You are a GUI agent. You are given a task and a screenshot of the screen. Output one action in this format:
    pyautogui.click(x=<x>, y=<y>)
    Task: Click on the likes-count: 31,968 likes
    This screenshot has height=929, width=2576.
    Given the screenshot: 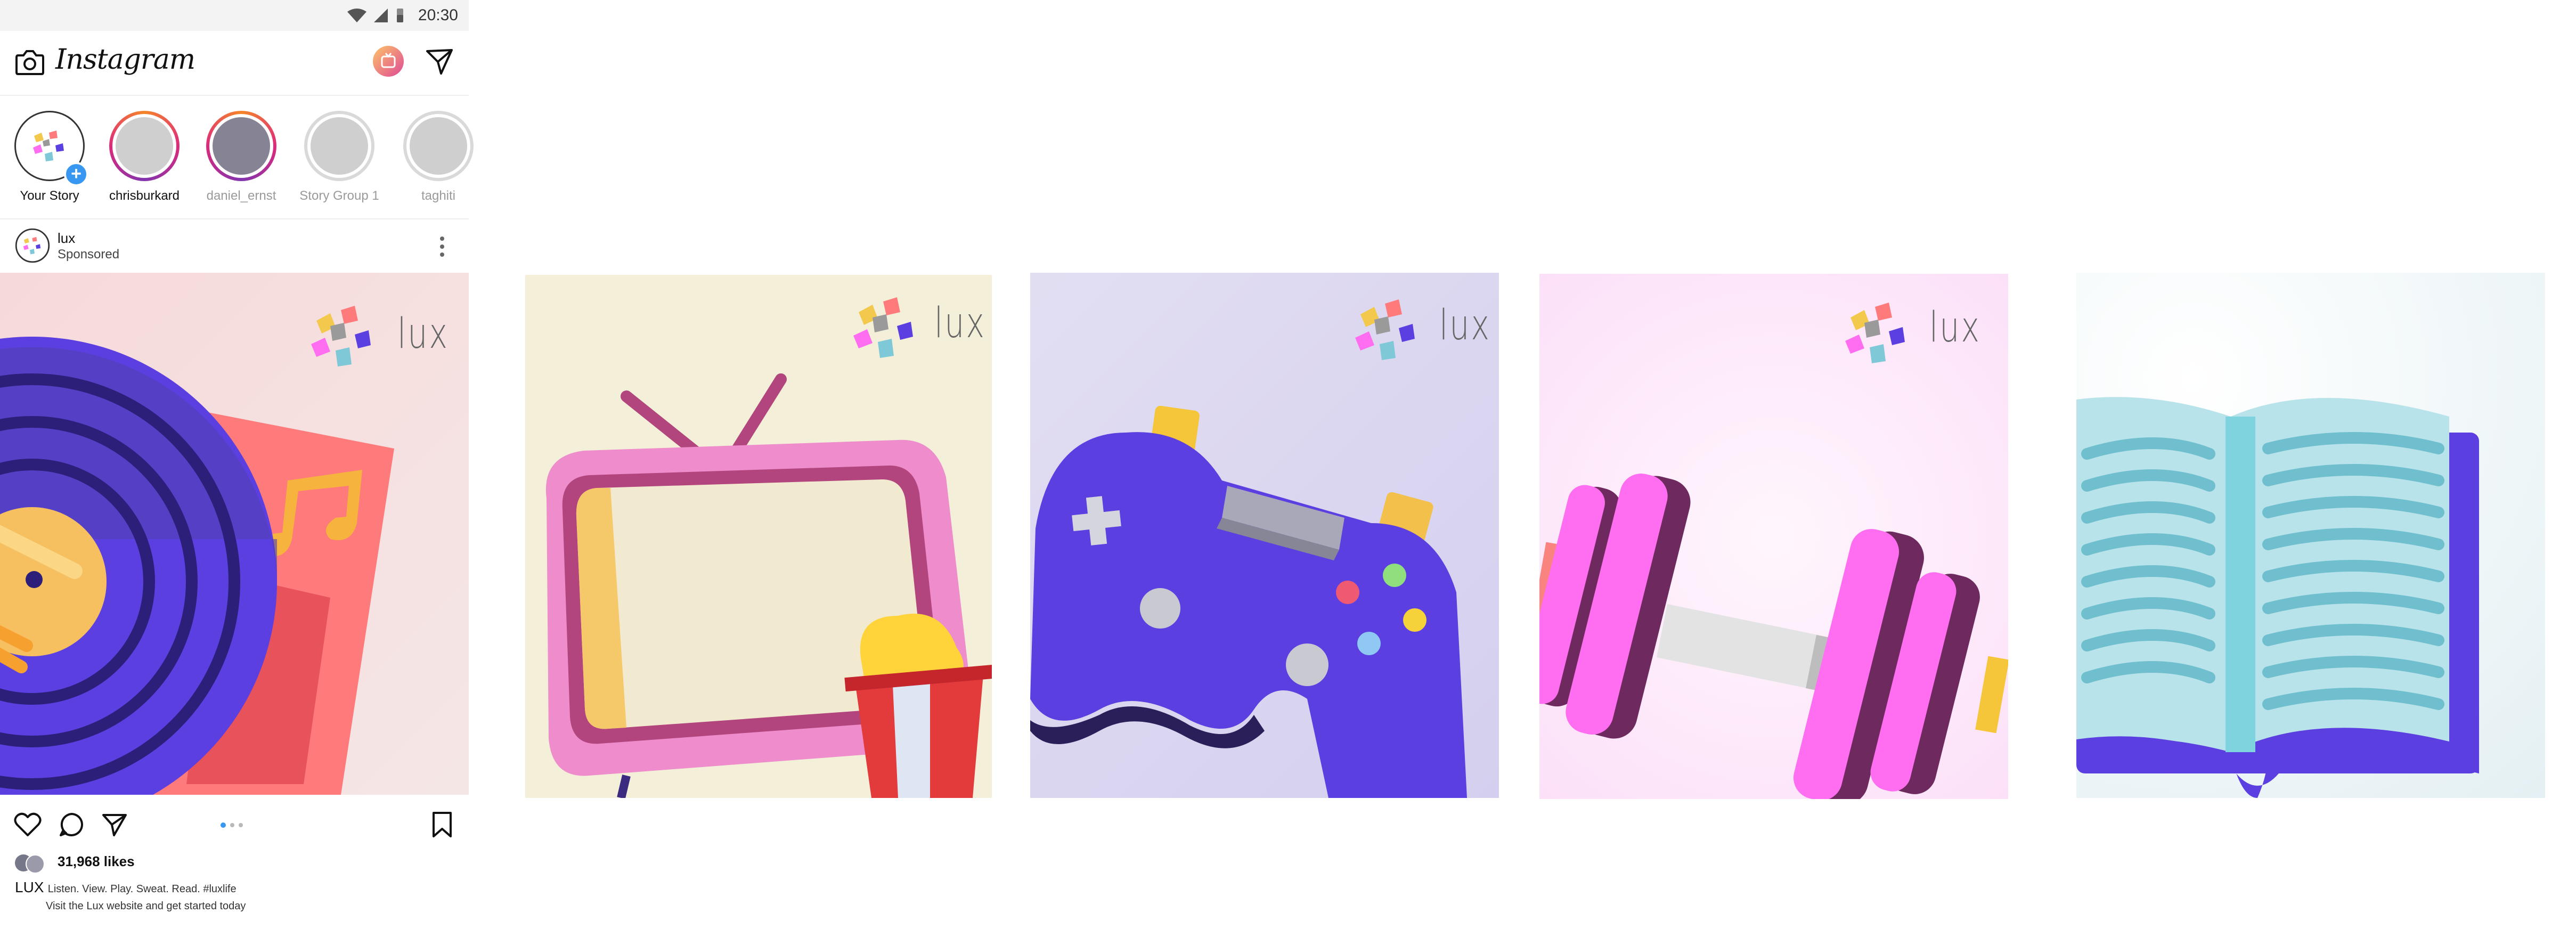 What is the action you would take?
    pyautogui.click(x=97, y=861)
    